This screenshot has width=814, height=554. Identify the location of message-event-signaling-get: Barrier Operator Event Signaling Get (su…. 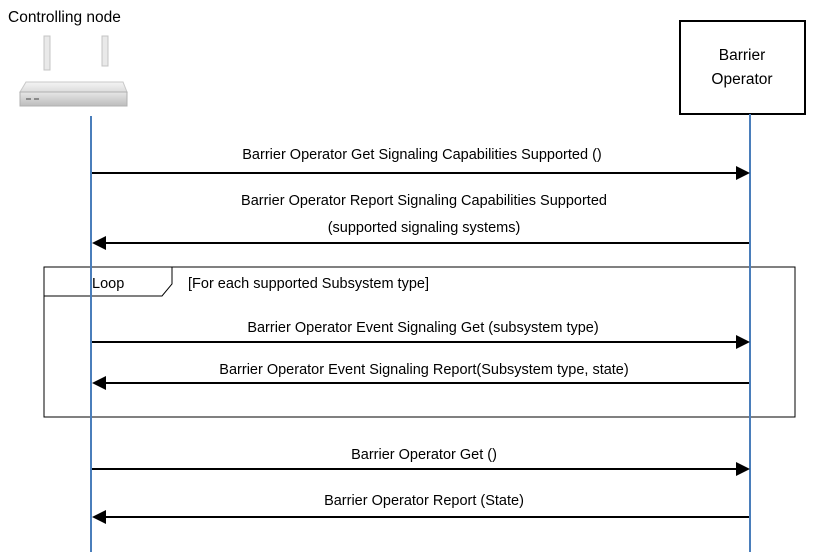
(421, 334).